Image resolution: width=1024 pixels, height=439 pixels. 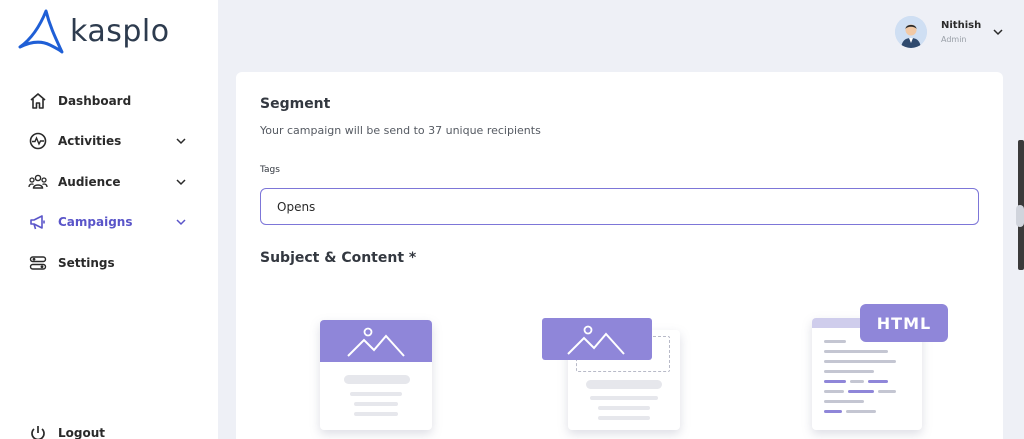 I want to click on activity-icon, so click(x=38, y=141).